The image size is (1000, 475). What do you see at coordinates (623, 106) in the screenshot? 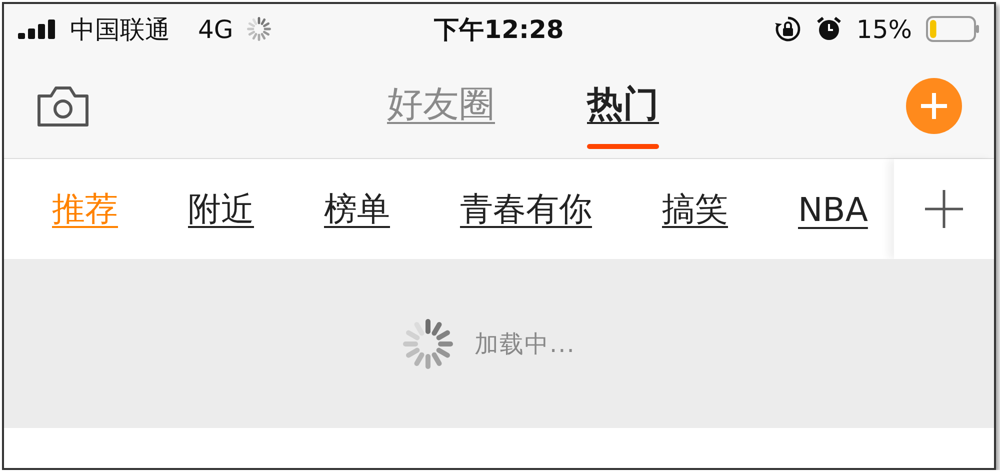
I see `nav-tab: 热门` at bounding box center [623, 106].